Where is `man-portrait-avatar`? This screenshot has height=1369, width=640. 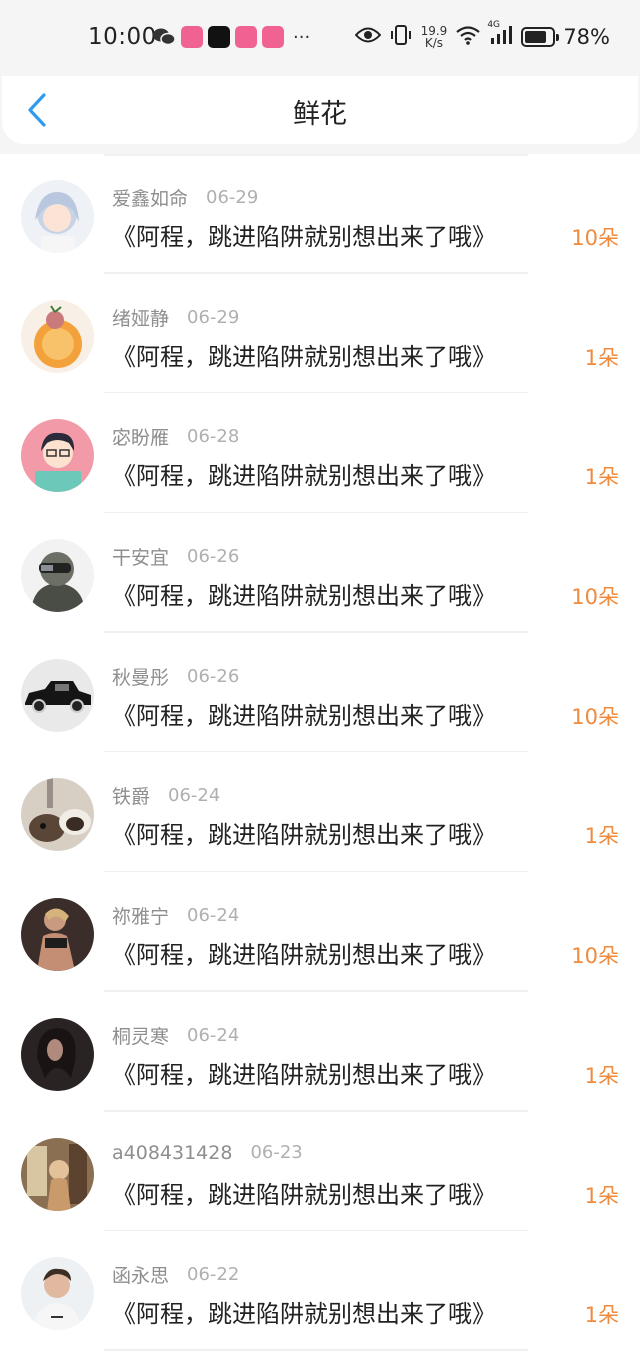
man-portrait-avatar is located at coordinates (57, 1294).